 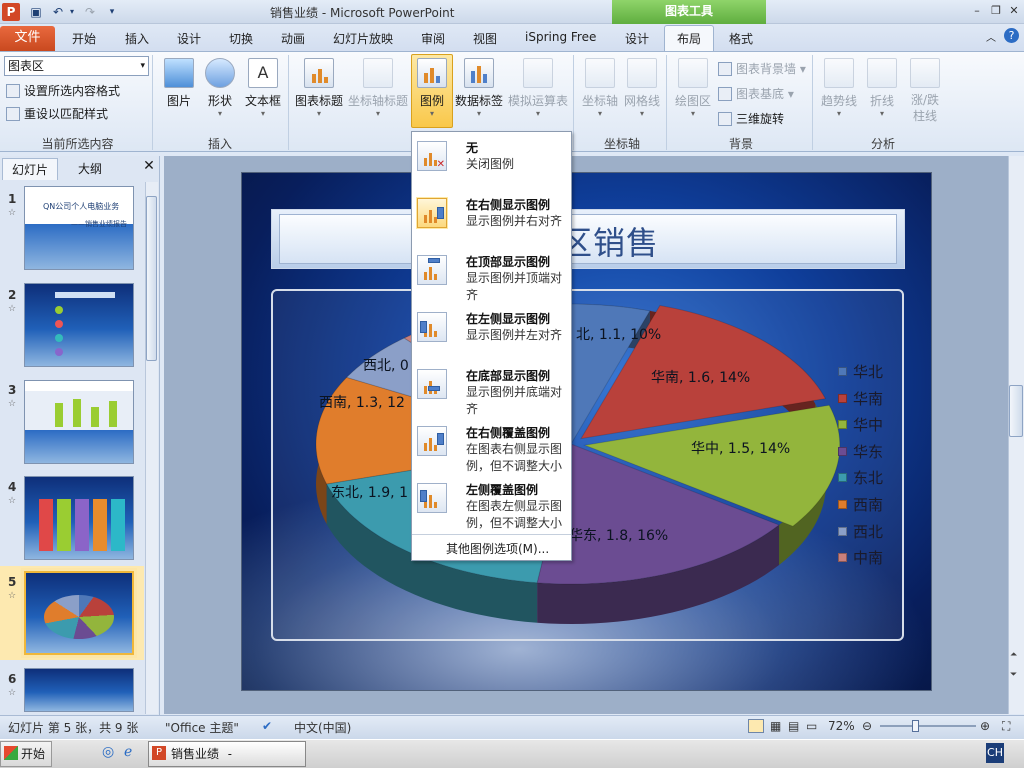 I want to click on quick-launch-icon: ◎, so click(x=108, y=752).